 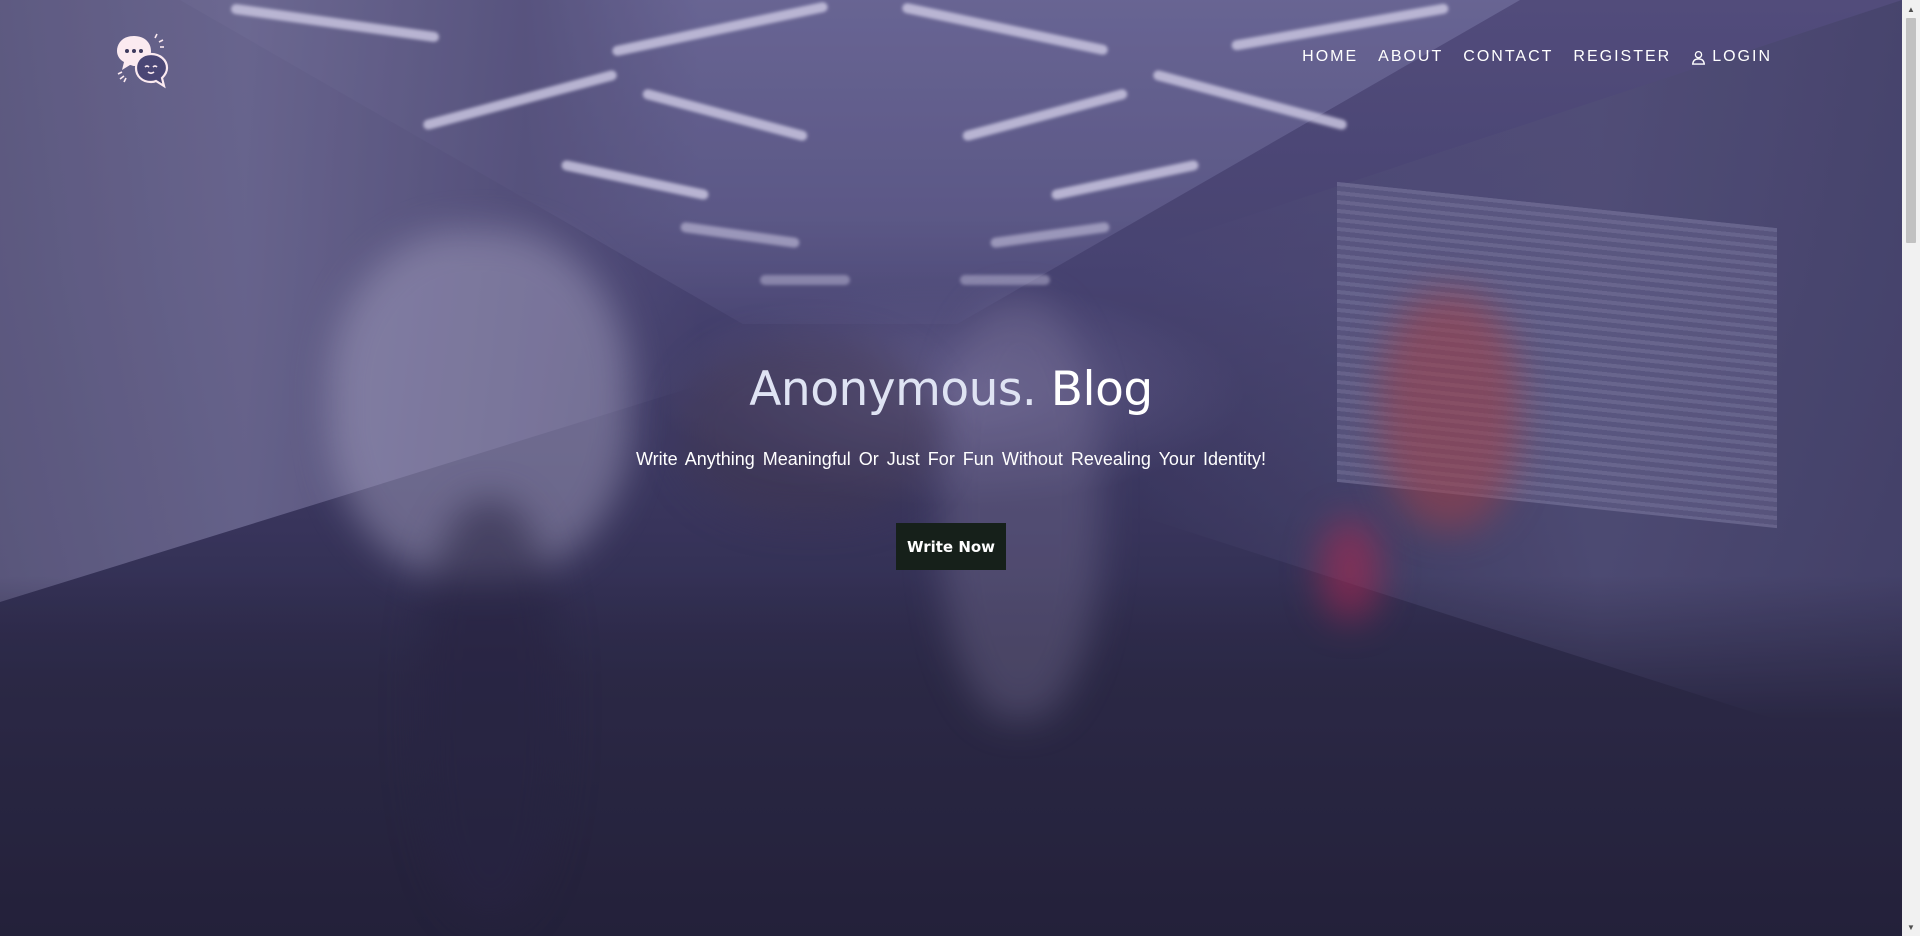 What do you see at coordinates (893, 389) in the screenshot?
I see `hero-title-brand: Anonymous.` at bounding box center [893, 389].